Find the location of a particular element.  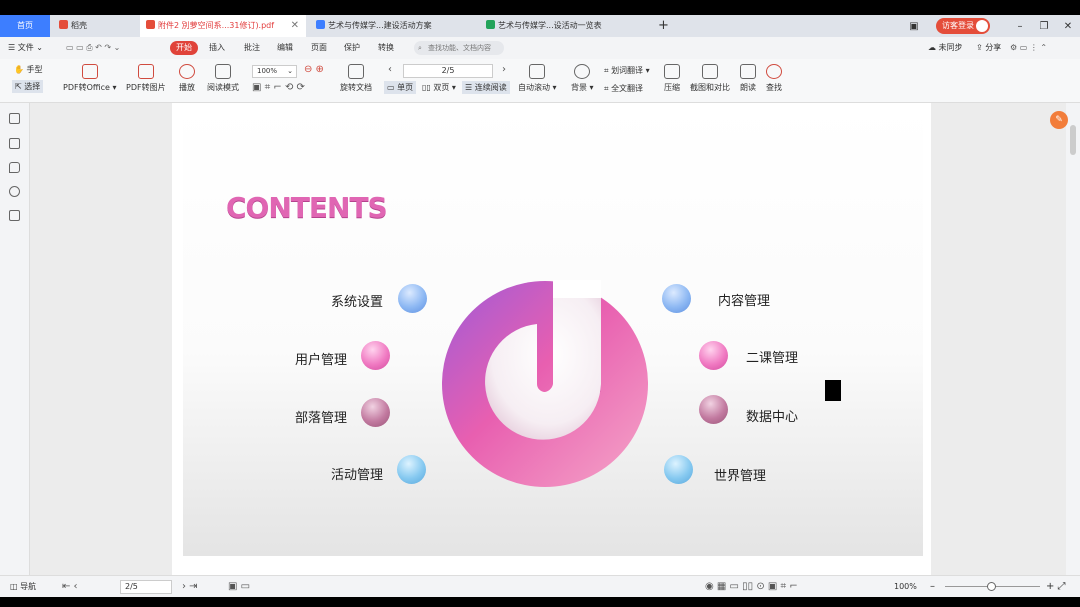

word-translate-button: ⌗ 划词翻译 ▾ is located at coordinates (627, 70).